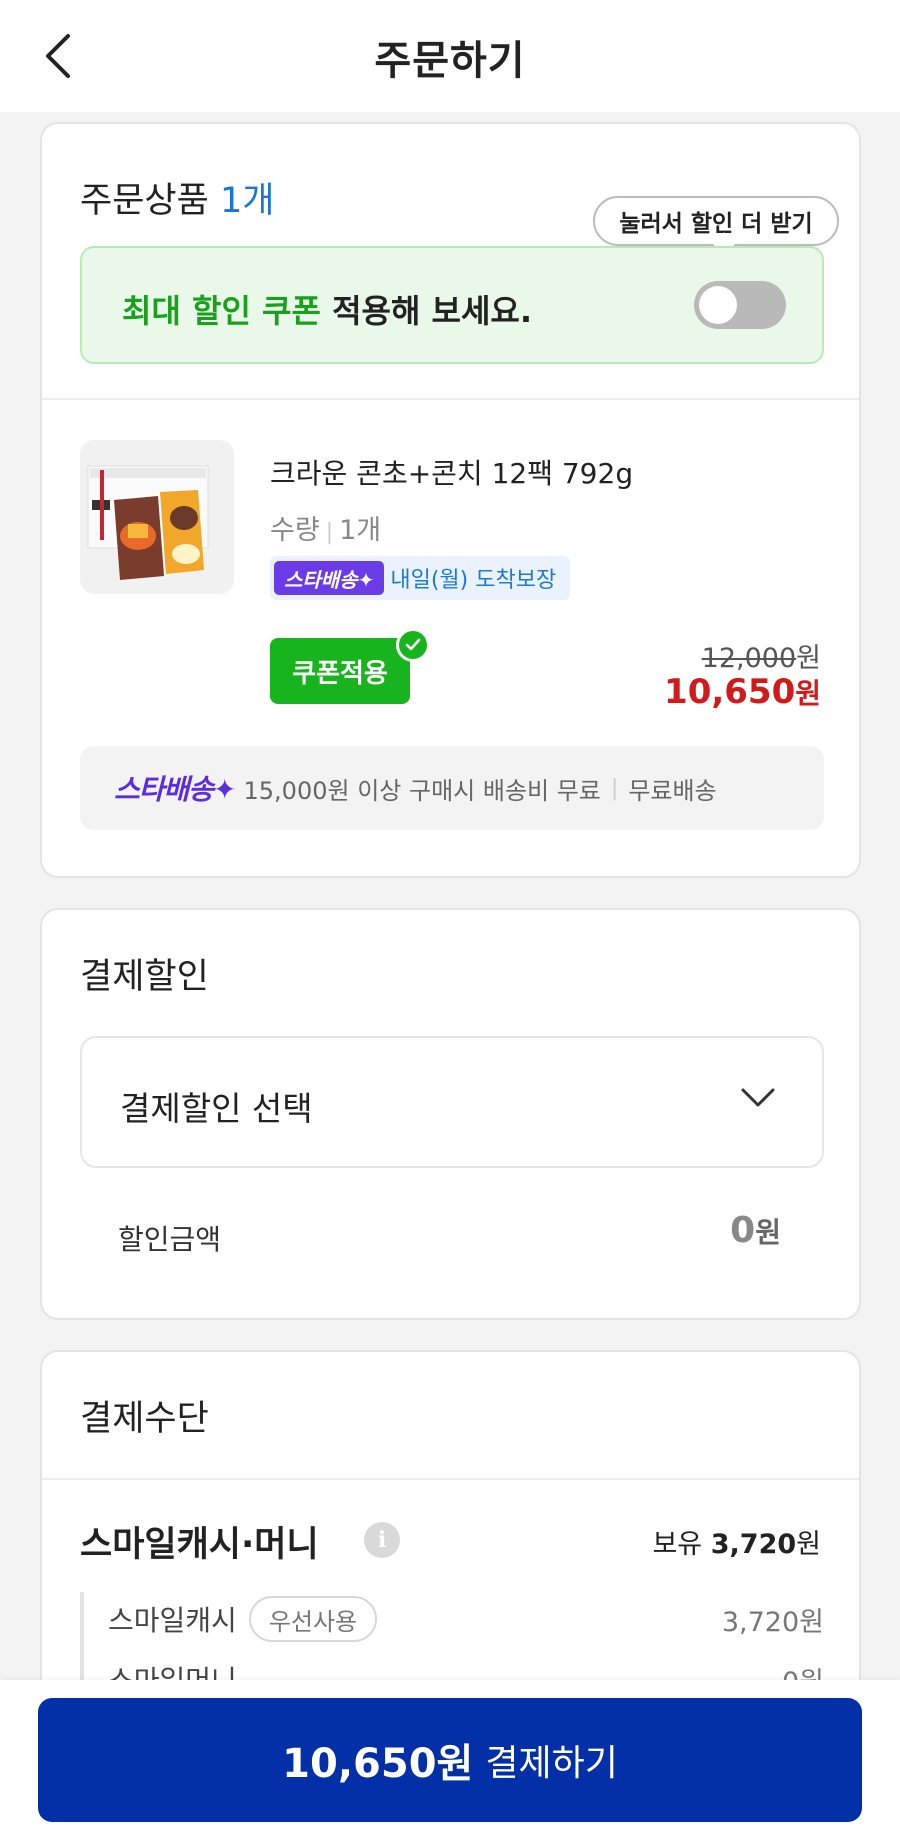  Describe the element at coordinates (426, 311) in the screenshot. I see `coupon-banner-rest: 적용해 보세요.` at that location.